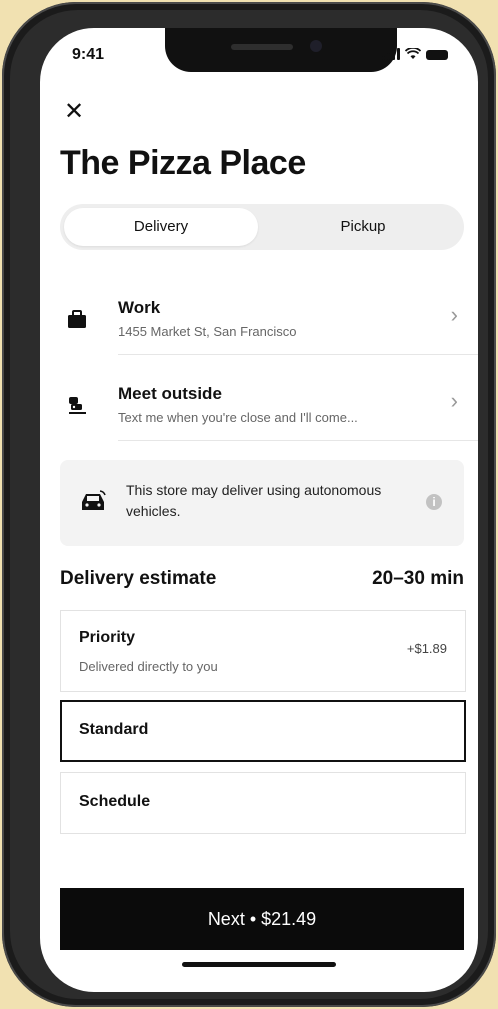  I want to click on tab-pickup: Pickup, so click(363, 227).